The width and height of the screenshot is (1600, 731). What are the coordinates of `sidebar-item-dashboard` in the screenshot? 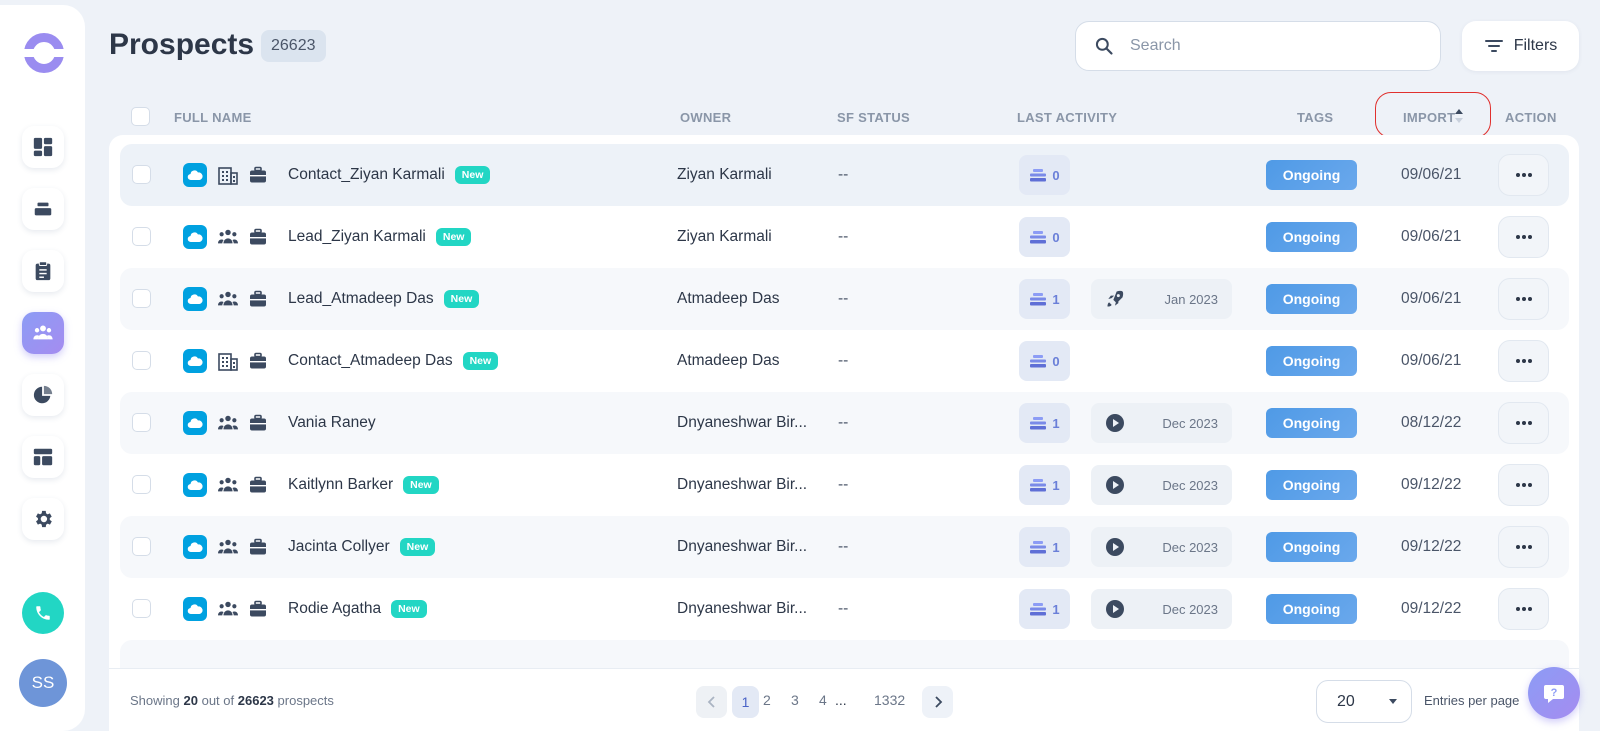 It's located at (43, 147).